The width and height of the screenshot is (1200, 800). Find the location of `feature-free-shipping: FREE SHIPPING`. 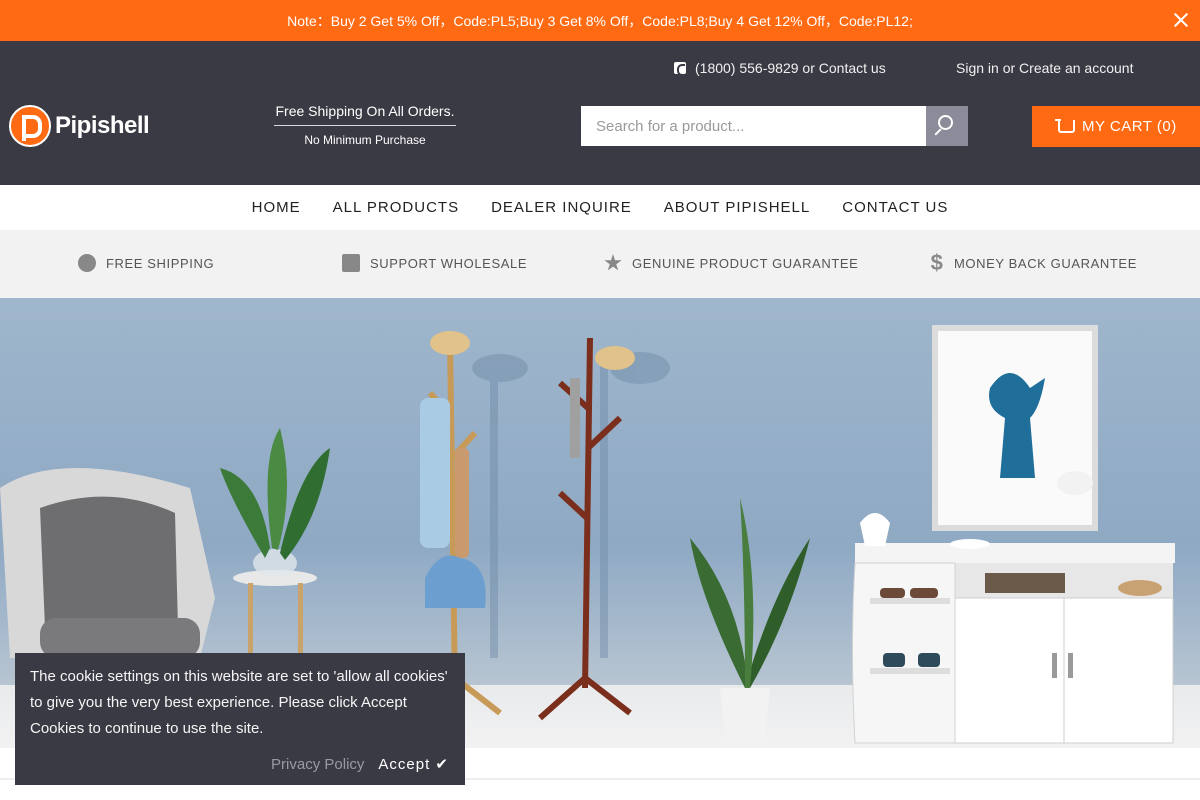

feature-free-shipping: FREE SHIPPING is located at coordinates (146, 263).